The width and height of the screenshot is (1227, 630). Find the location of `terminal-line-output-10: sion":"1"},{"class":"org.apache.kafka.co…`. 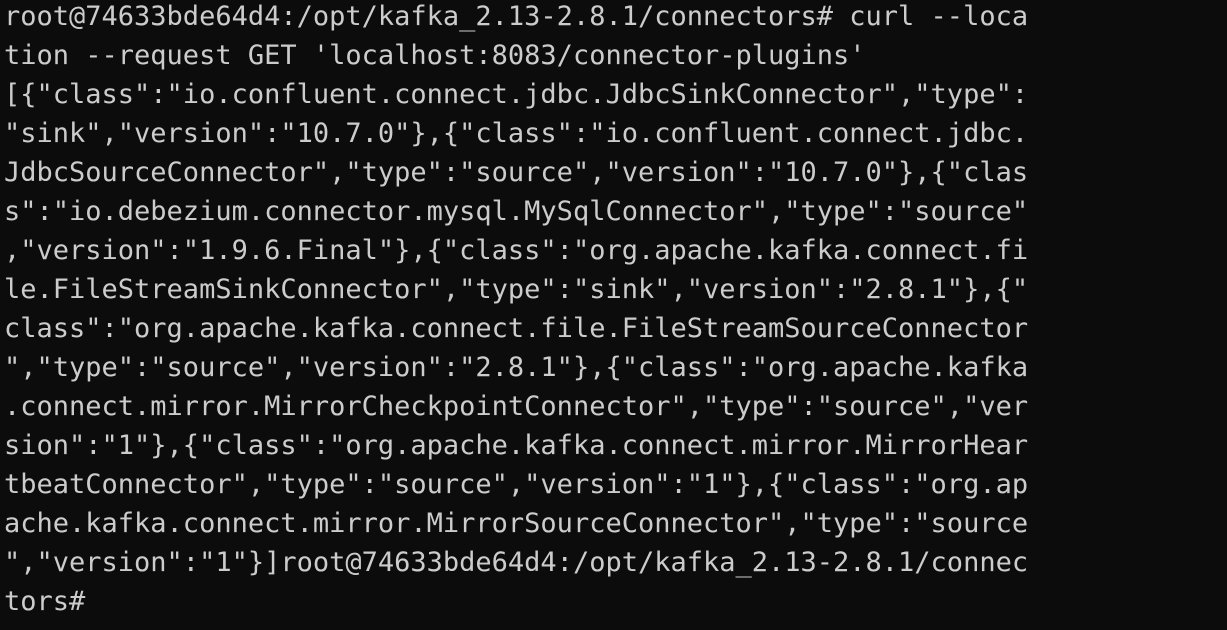

terminal-line-output-10: sion":"1"},{"class":"org.apache.kafka.co… is located at coordinates (516, 445).